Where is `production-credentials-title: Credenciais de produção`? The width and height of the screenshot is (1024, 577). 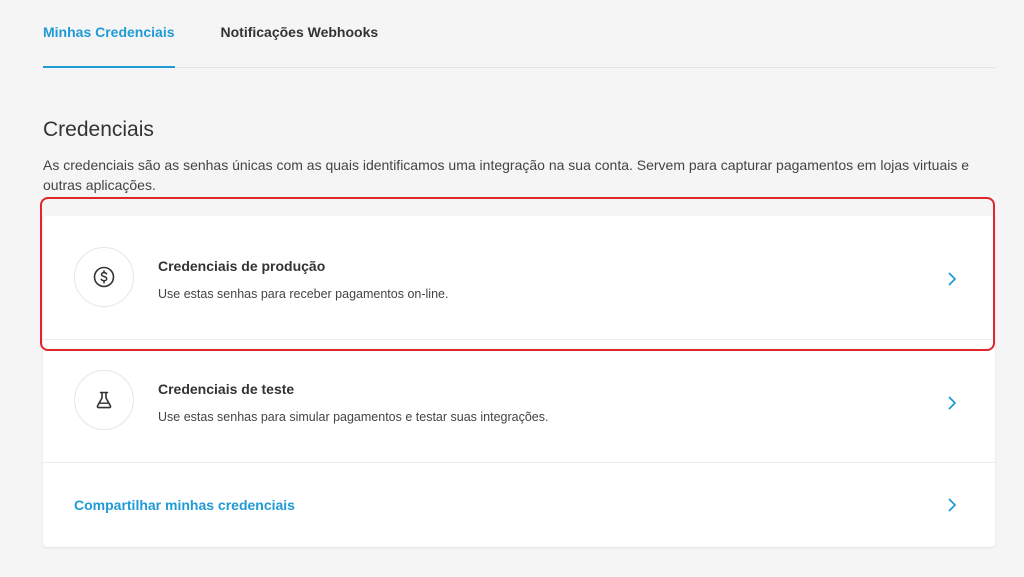
production-credentials-title: Credenciais de produção is located at coordinates (242, 266).